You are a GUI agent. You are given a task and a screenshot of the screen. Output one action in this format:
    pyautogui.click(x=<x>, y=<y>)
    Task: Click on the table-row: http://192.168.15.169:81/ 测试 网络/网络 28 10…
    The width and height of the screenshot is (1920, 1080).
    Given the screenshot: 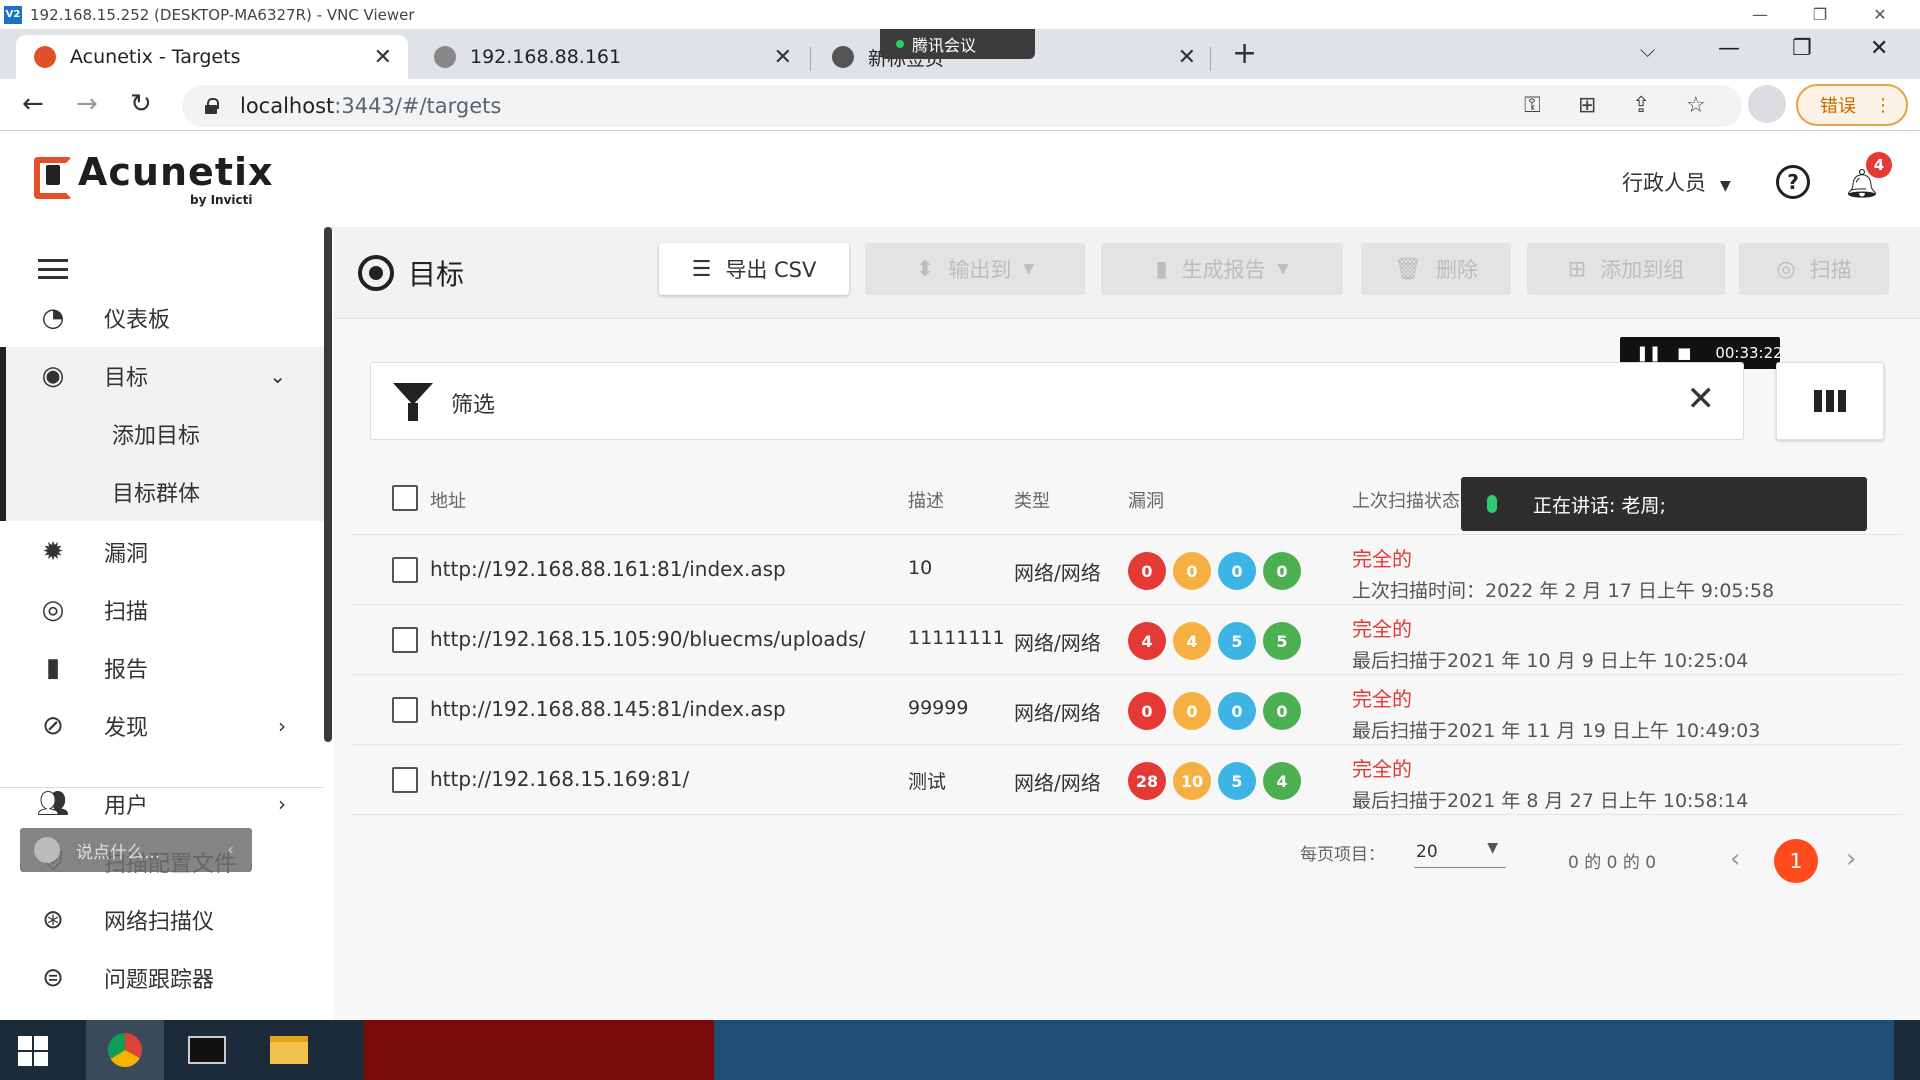 What is the action you would take?
    pyautogui.click(x=1127, y=780)
    